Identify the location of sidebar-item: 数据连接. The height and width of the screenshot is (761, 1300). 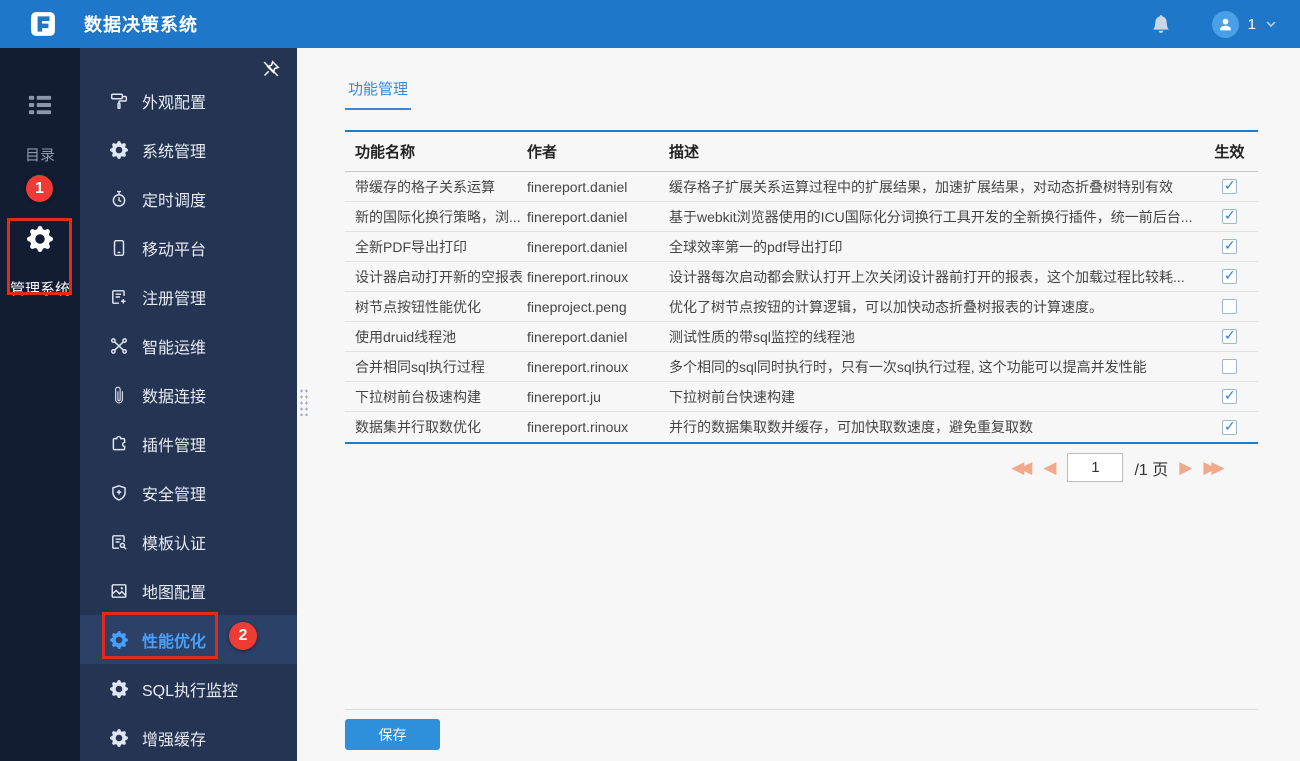
(188, 394).